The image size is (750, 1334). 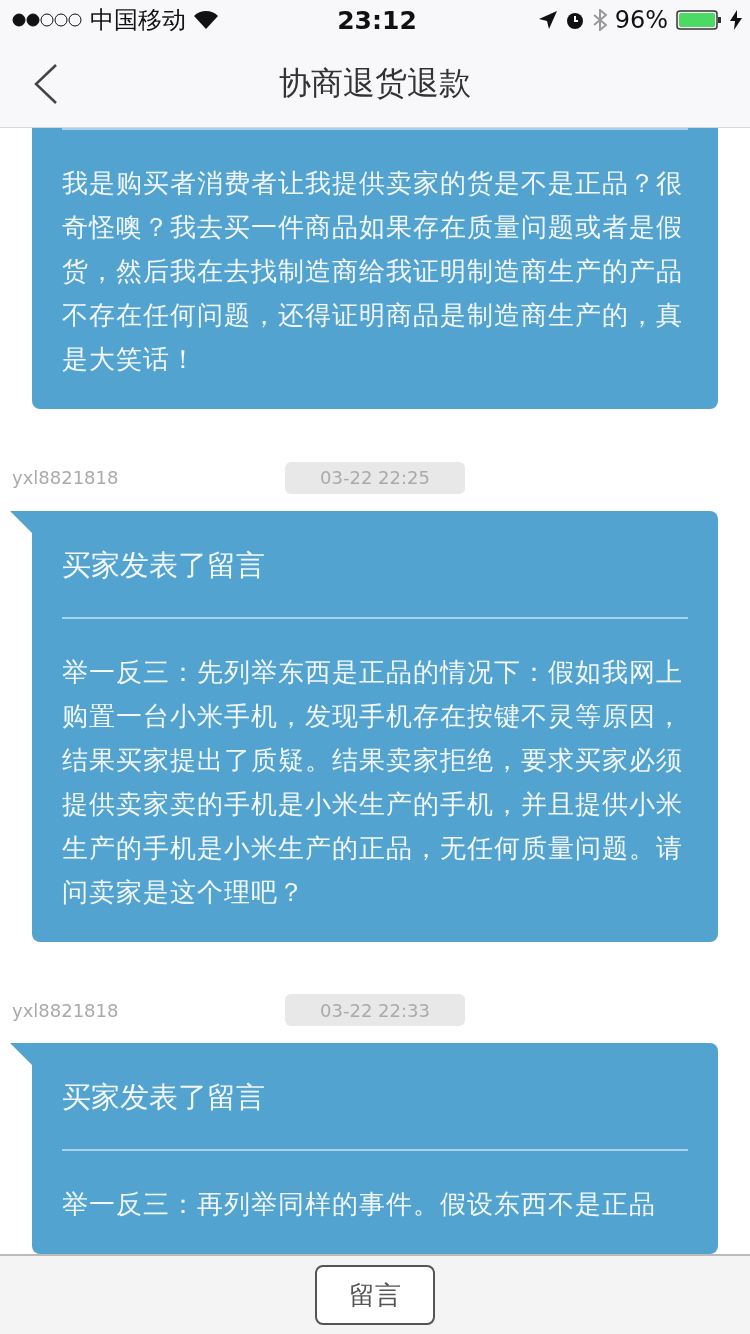 I want to click on timestamp: 03-22 22:25, so click(x=375, y=477).